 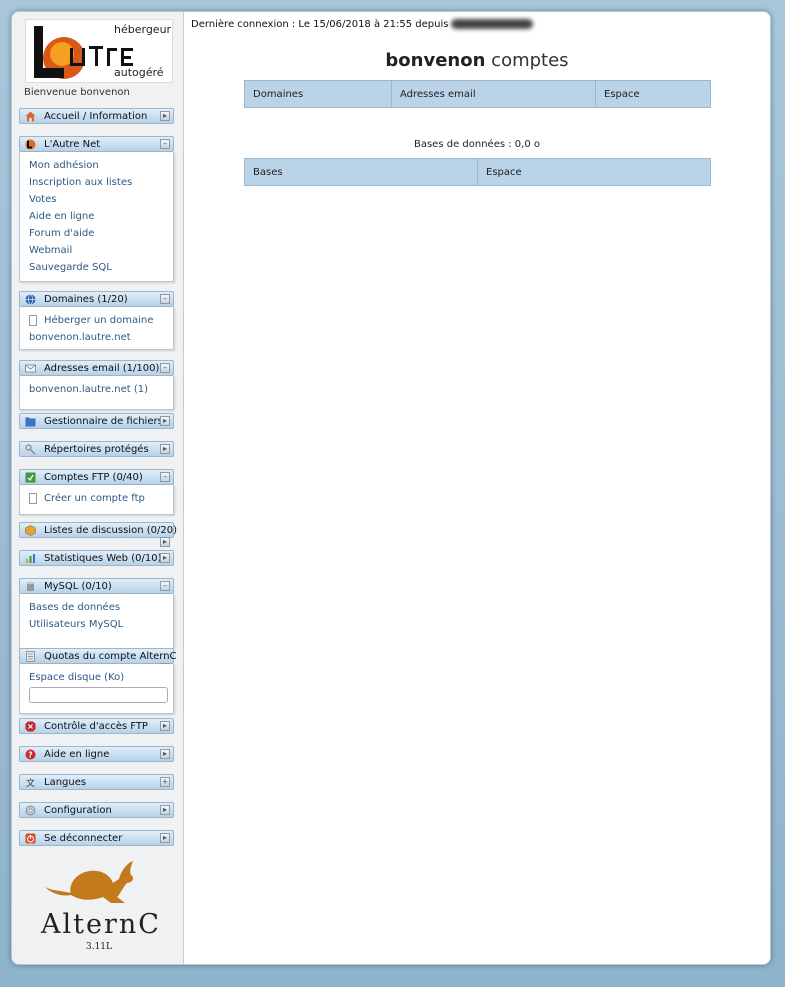 What do you see at coordinates (98, 320) in the screenshot?
I see `menu-item-heberger-domaine: Héberger un domaine` at bounding box center [98, 320].